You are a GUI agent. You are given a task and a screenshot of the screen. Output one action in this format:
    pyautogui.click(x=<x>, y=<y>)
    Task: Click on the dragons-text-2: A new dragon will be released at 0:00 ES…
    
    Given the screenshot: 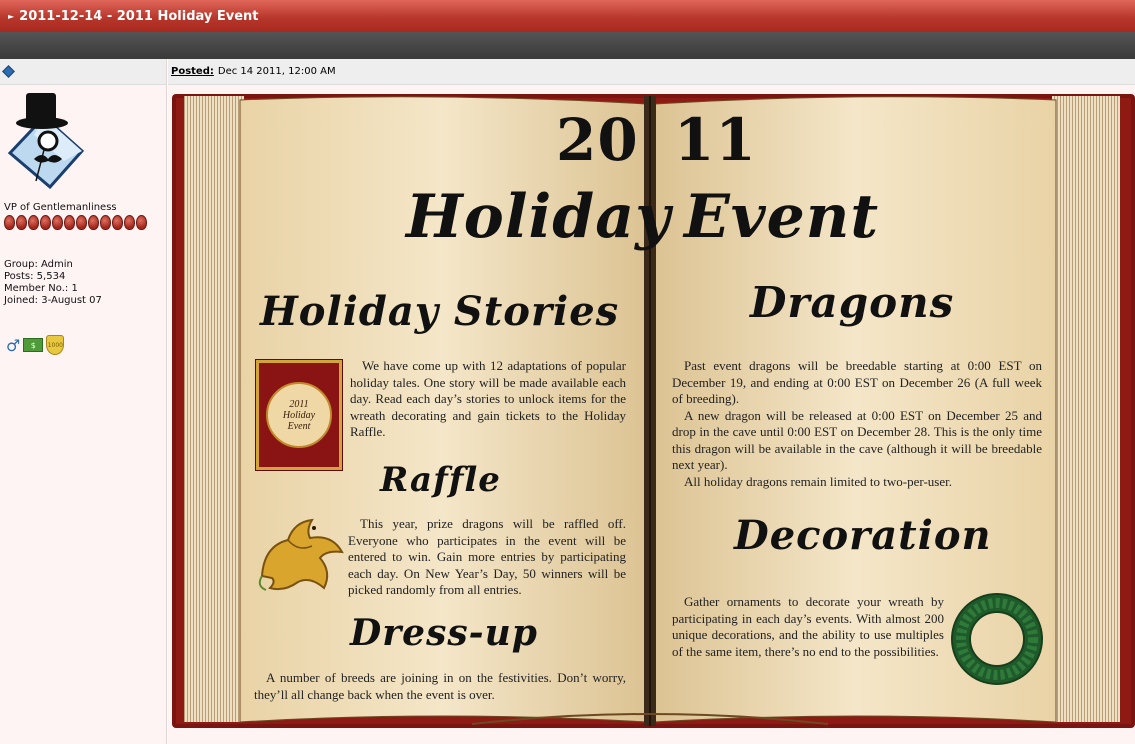 What is the action you would take?
    pyautogui.click(x=857, y=440)
    